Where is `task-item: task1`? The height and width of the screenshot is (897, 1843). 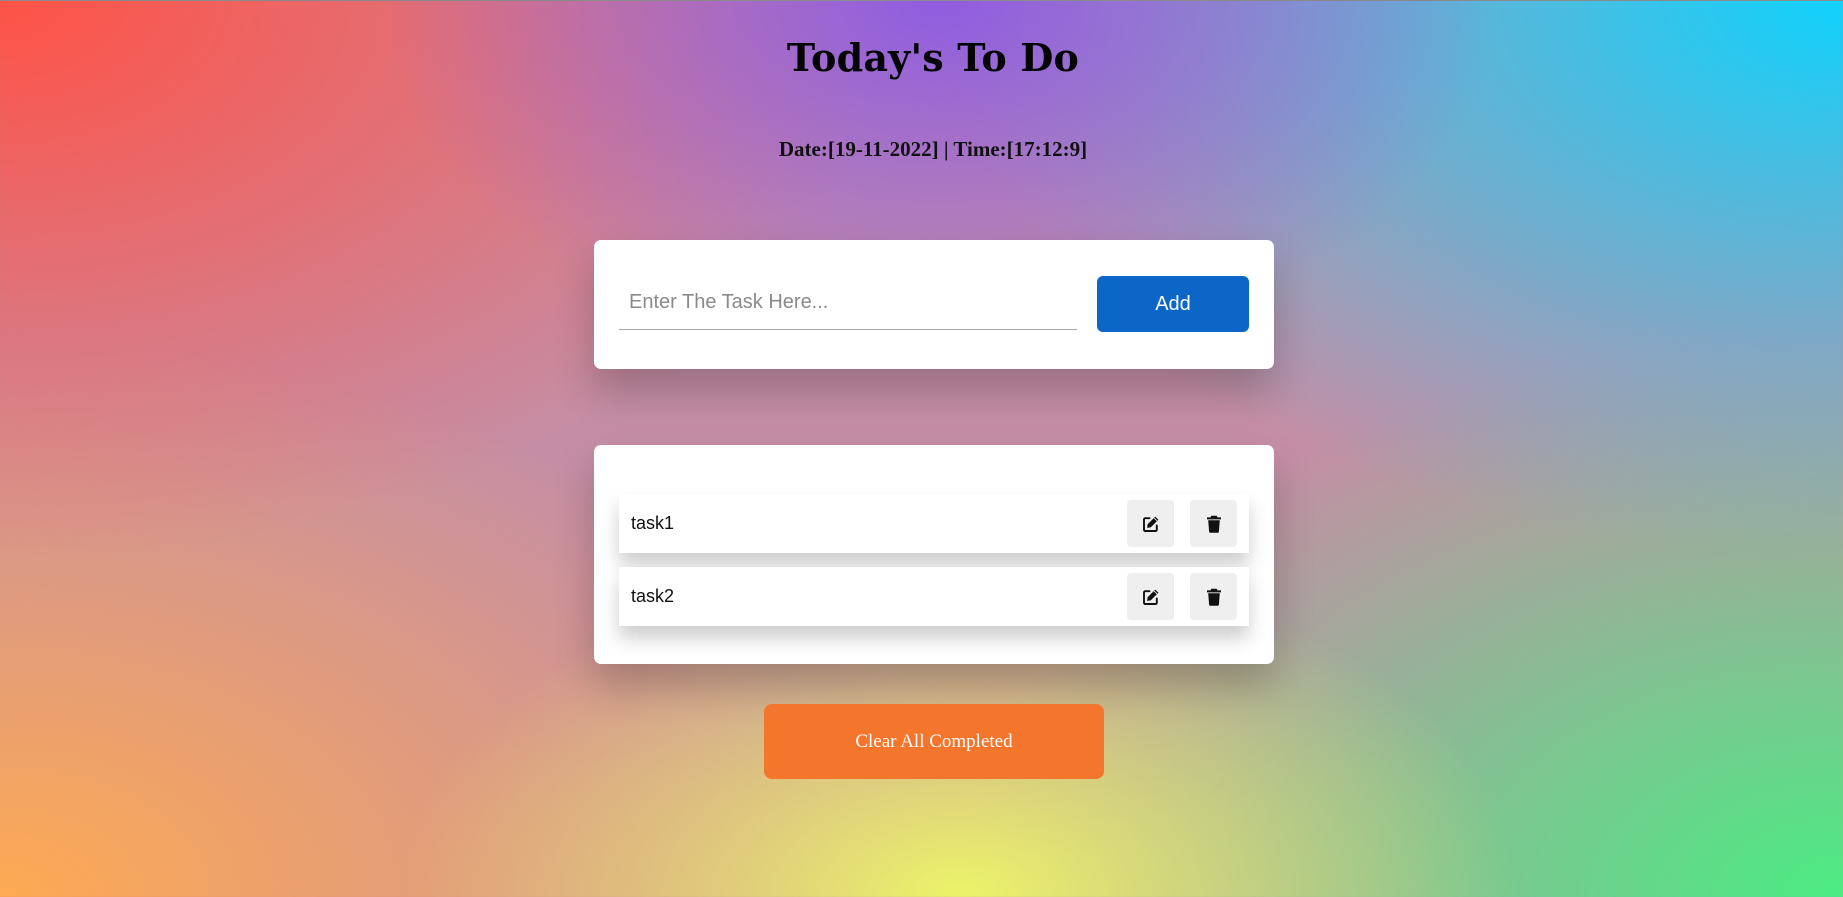 task-item: task1 is located at coordinates (934, 523).